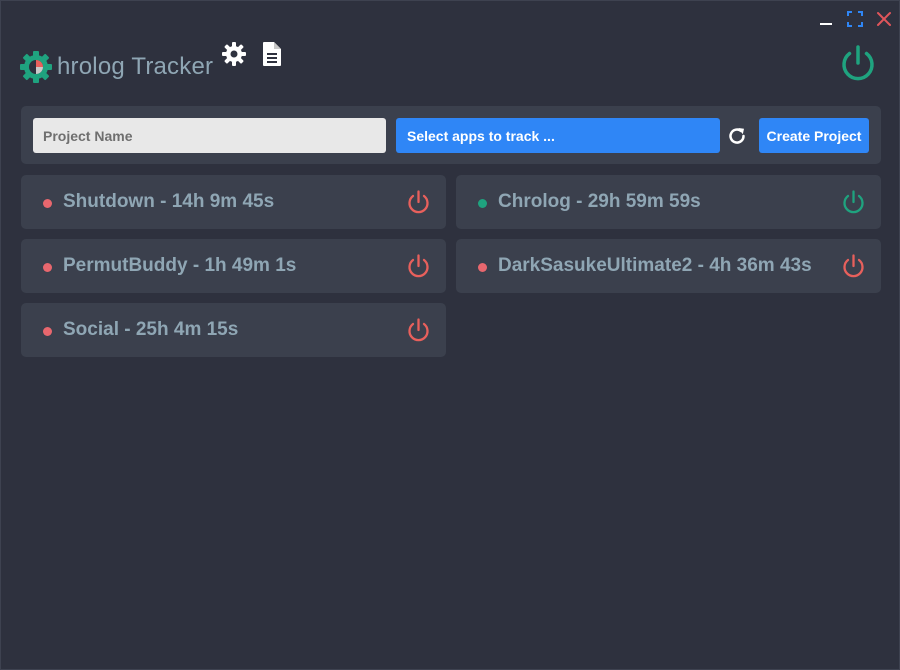 The width and height of the screenshot is (900, 670). What do you see at coordinates (151, 329) in the screenshot?
I see `project-label: Social - 25h 4m 15s` at bounding box center [151, 329].